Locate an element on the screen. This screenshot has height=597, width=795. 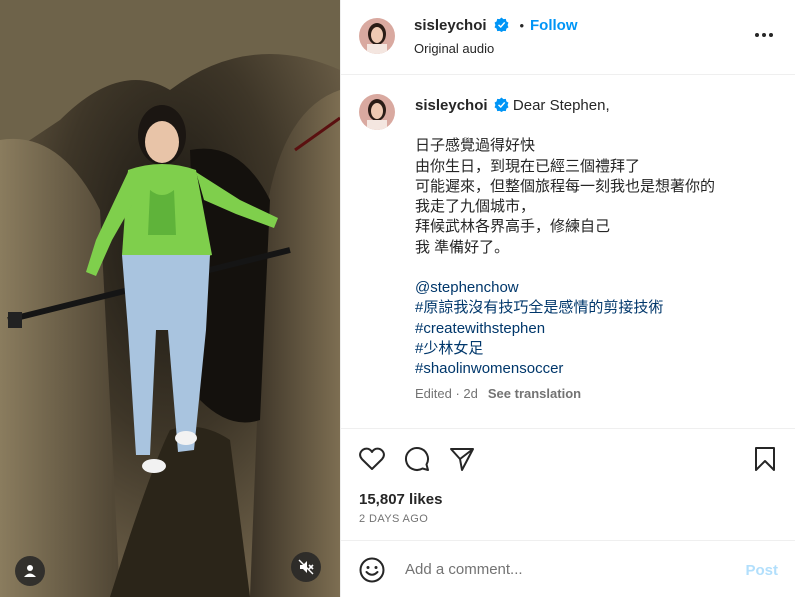
caption-avatar is located at coordinates (377, 112).